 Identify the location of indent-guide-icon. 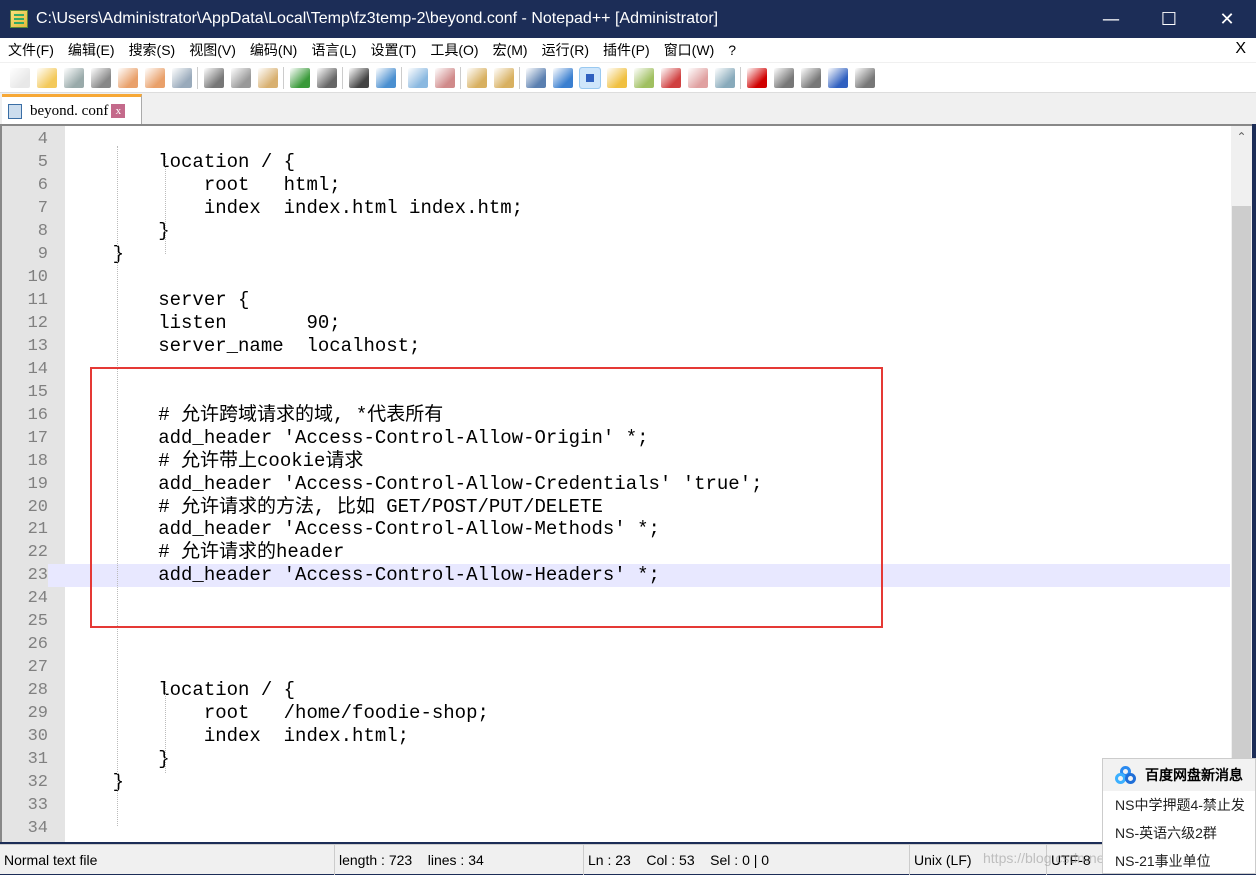
(589, 77).